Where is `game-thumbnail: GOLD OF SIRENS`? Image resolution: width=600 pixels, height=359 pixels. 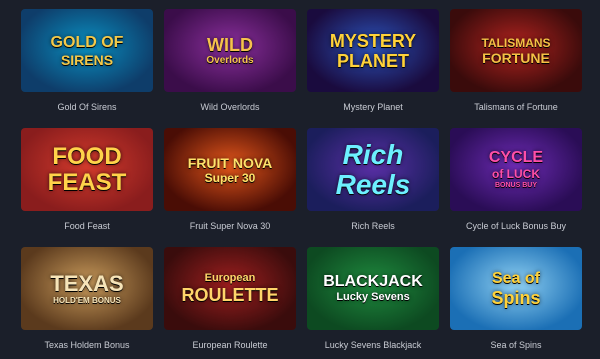
game-thumbnail: GOLD OF SIRENS is located at coordinates (87, 50).